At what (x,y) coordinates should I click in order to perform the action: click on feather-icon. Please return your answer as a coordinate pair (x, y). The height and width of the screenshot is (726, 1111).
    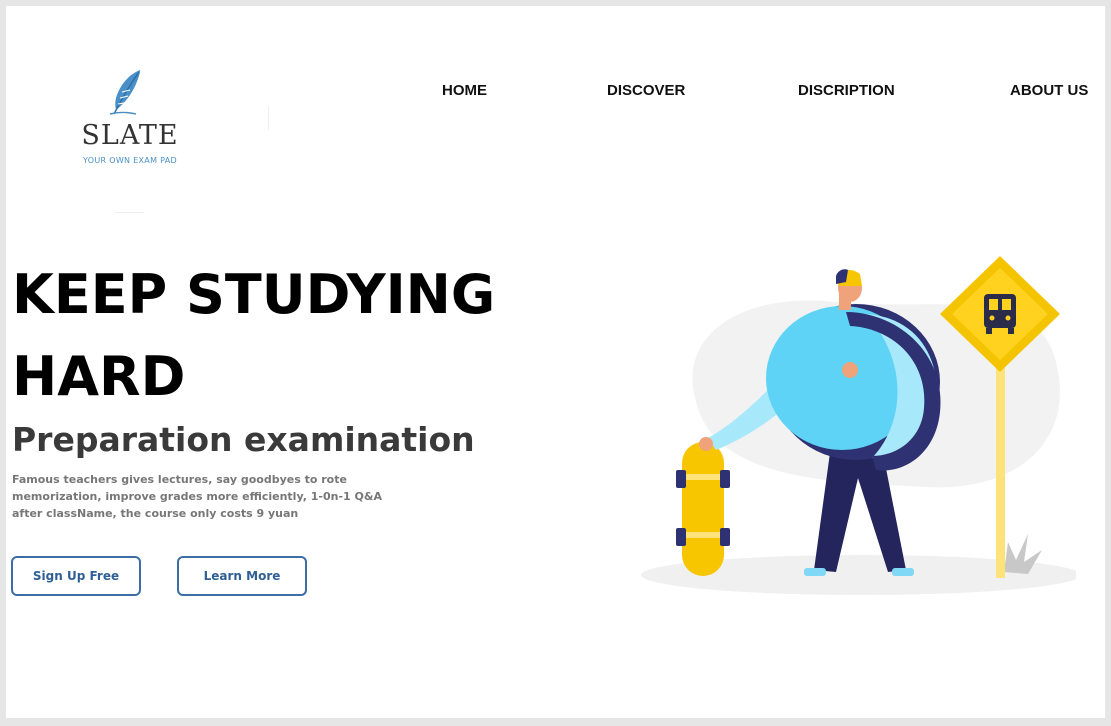
    Looking at the image, I should click on (124, 92).